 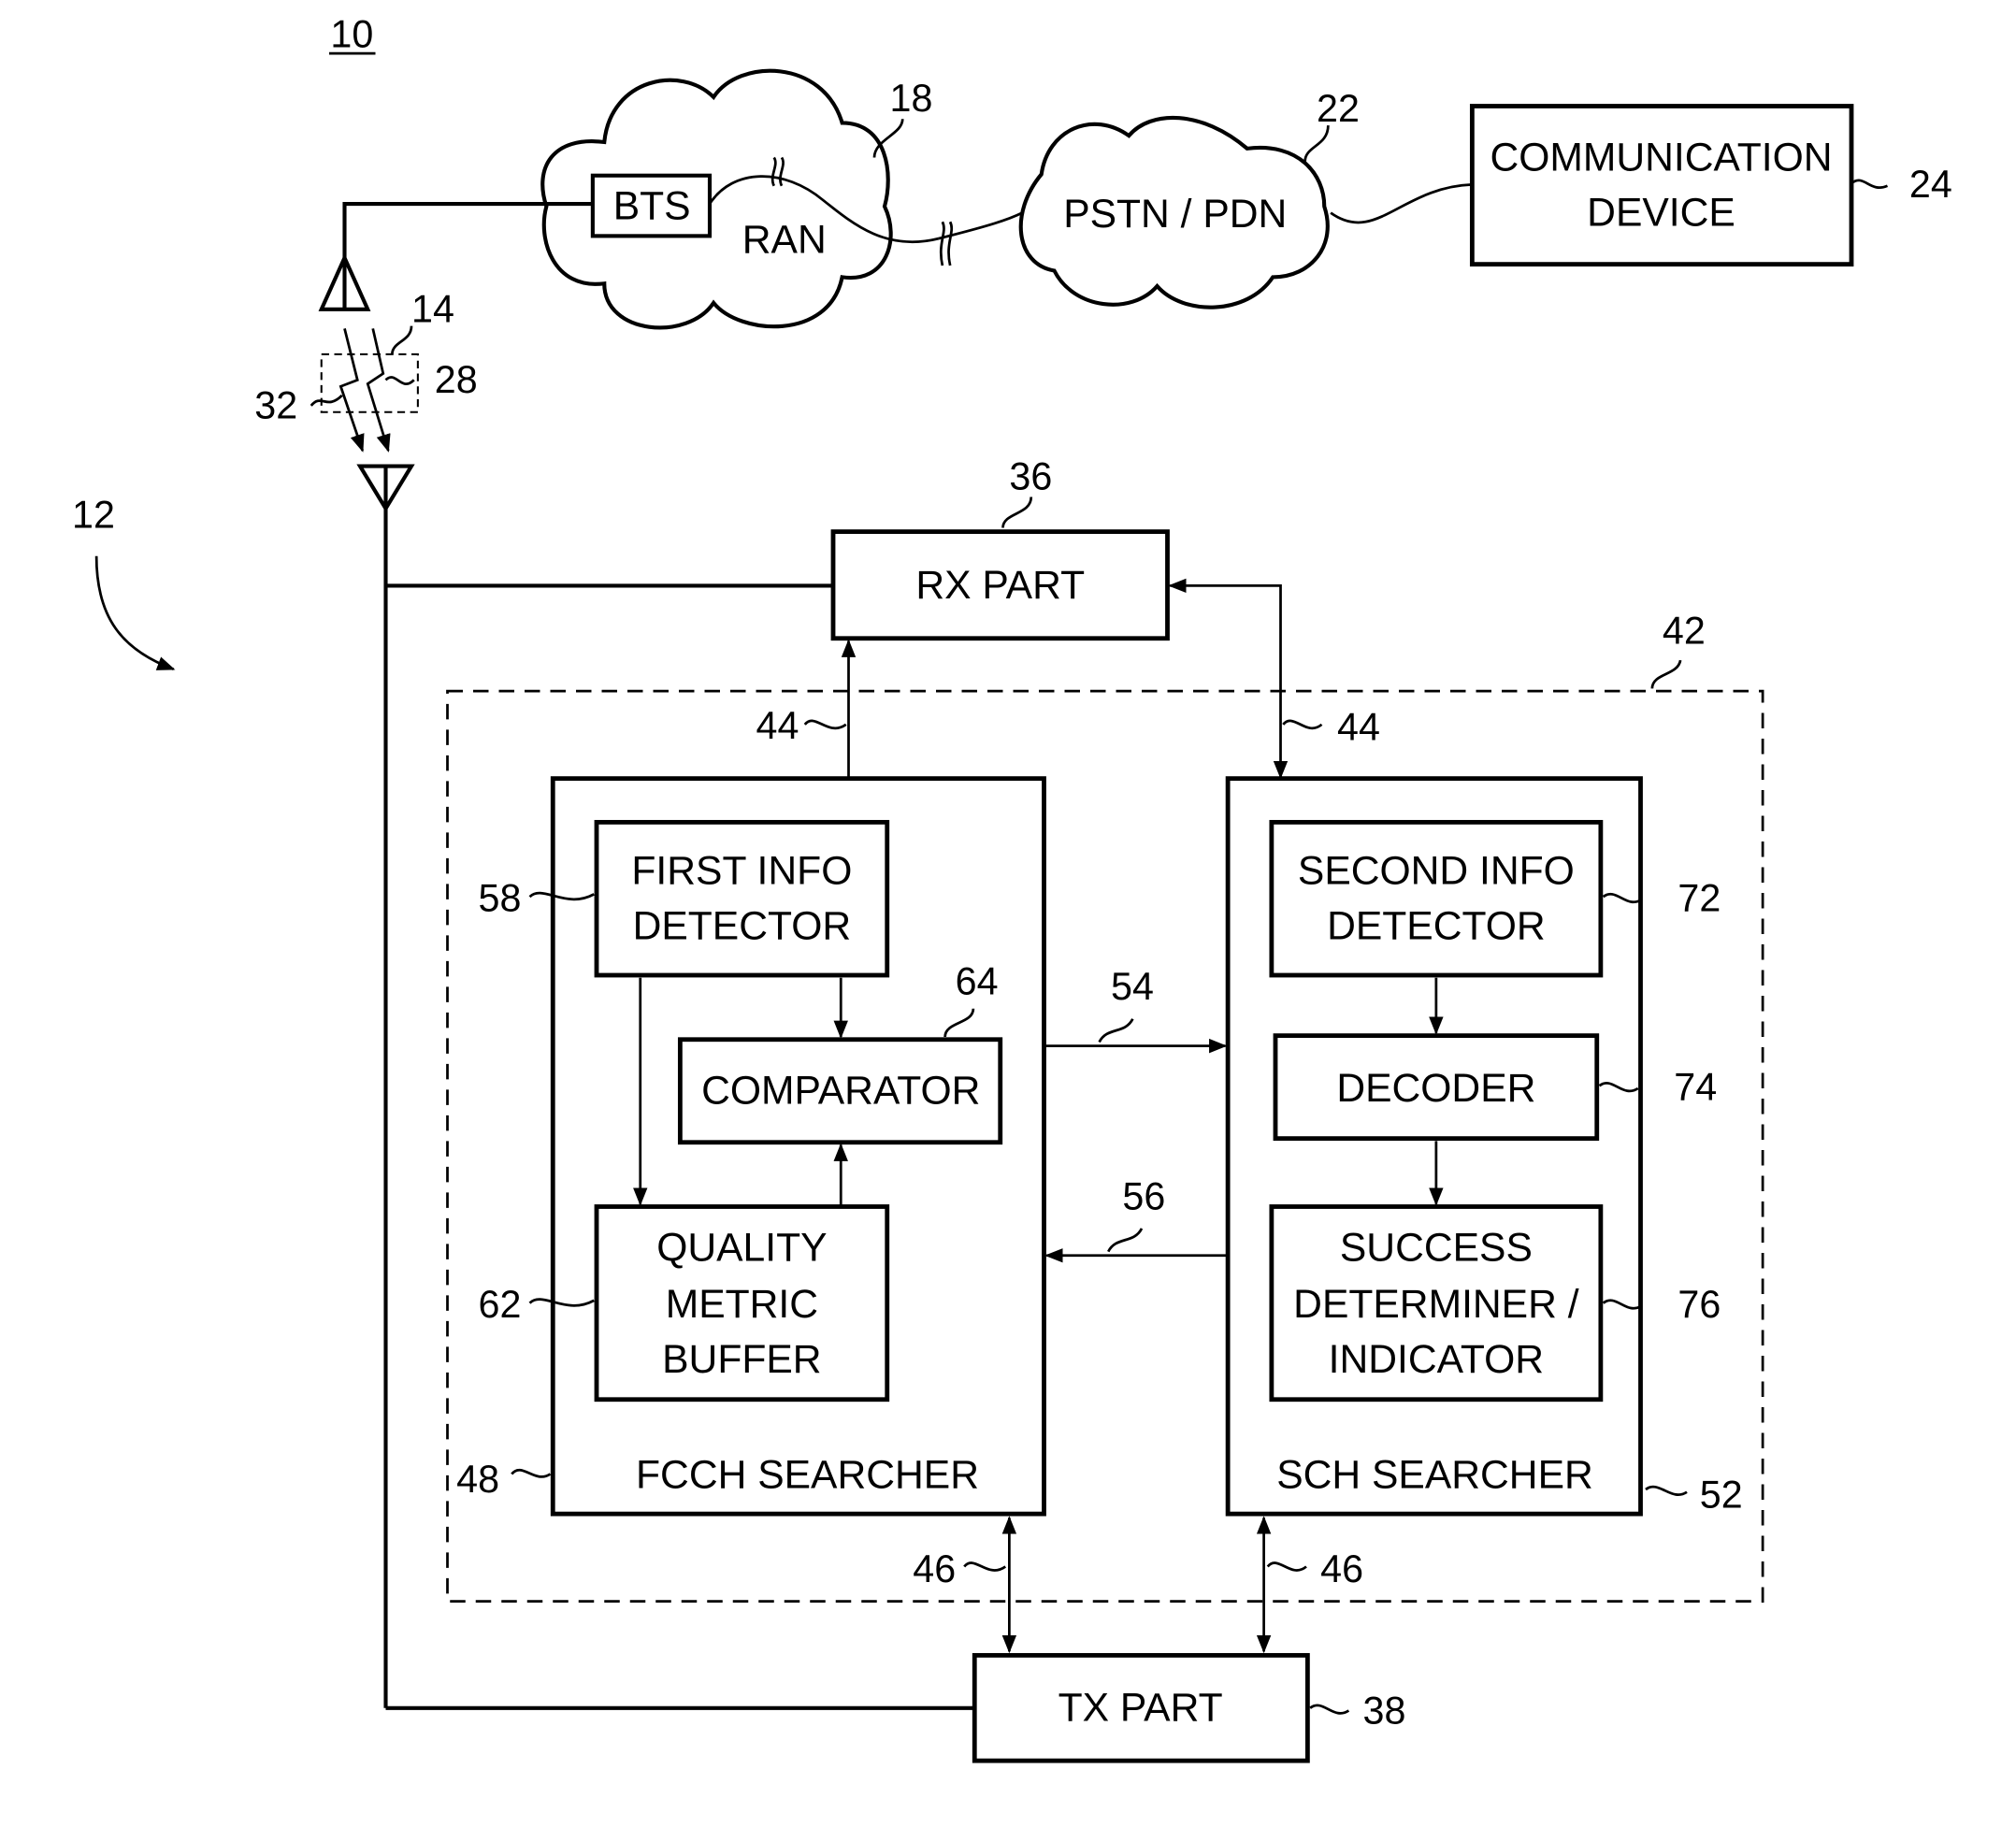 What do you see at coordinates (1436, 1304) in the screenshot?
I see `svg-text: DETERMINER /` at bounding box center [1436, 1304].